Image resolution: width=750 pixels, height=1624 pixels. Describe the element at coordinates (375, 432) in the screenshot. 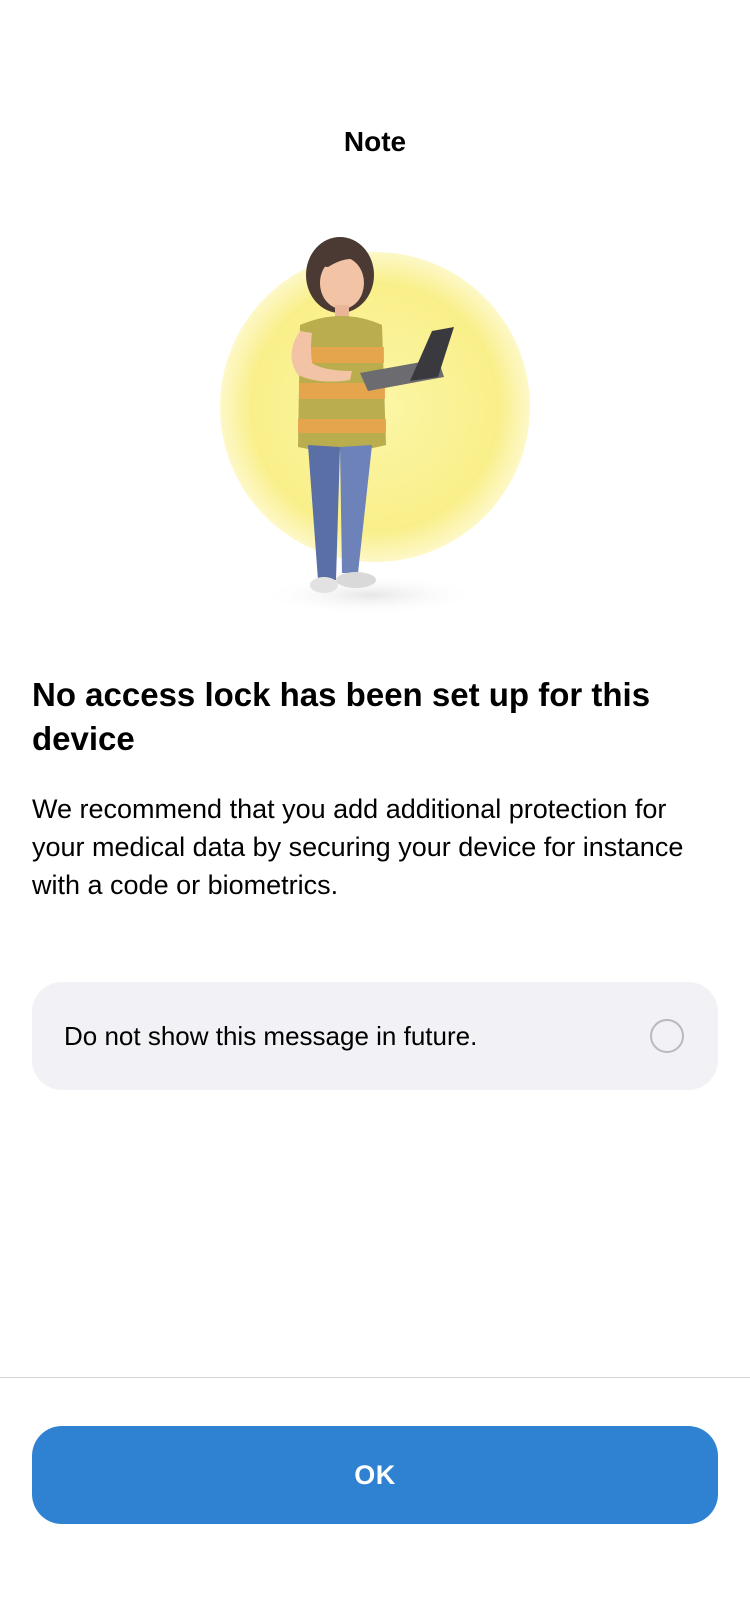

I see `woman-with-laptop-illustration` at that location.